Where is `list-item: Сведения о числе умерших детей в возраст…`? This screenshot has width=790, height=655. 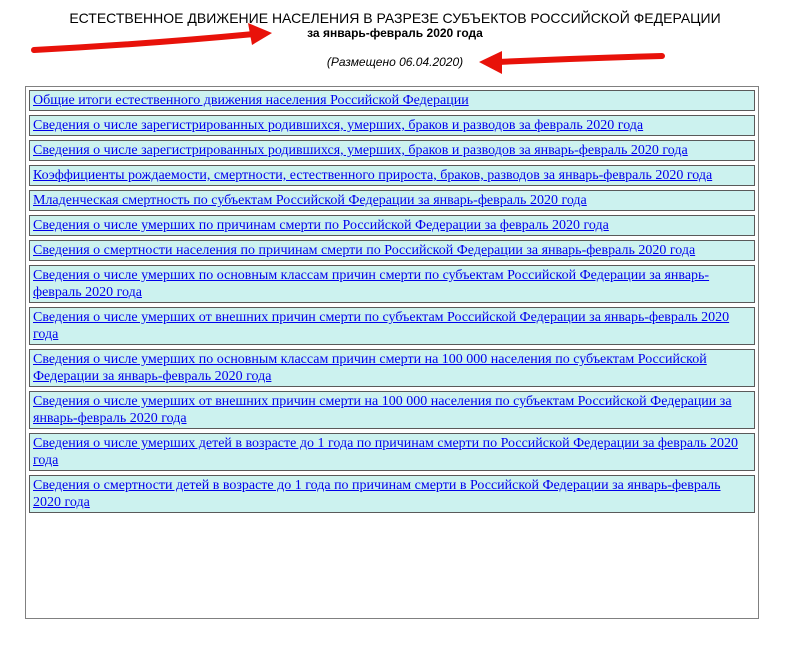 list-item: Сведения о числе умерших детей в возраст… is located at coordinates (392, 452).